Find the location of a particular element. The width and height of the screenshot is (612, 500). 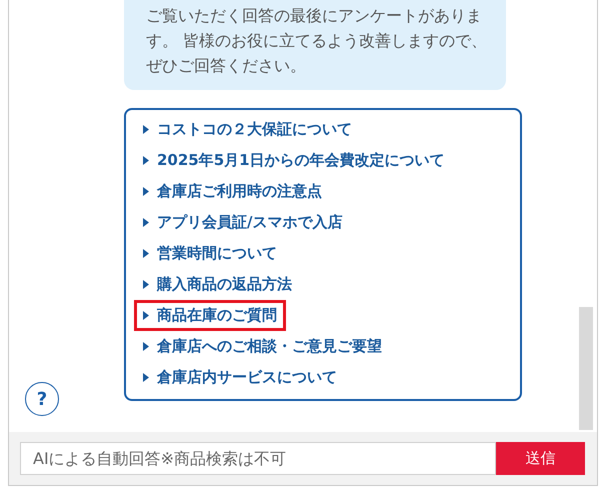

menu-link: 倉庫店ご利用時の注意点 is located at coordinates (232, 191).